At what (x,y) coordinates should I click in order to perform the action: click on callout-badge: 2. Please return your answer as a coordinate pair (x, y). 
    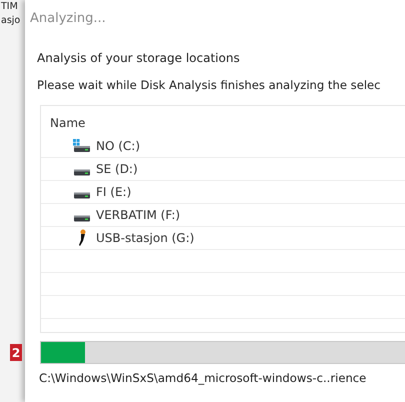
    Looking at the image, I should click on (16, 353).